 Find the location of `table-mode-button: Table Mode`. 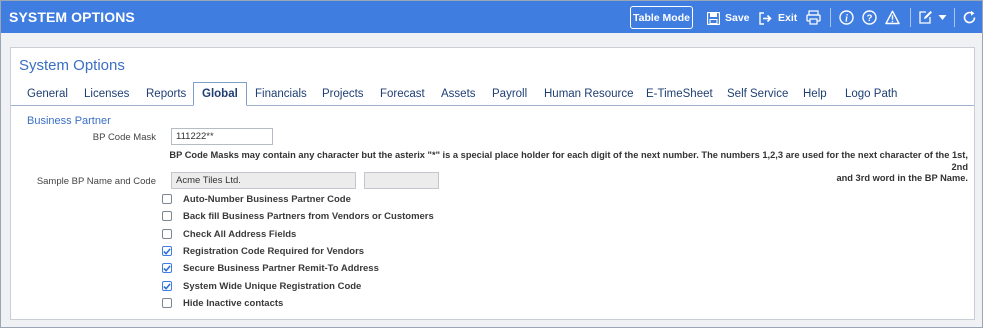

table-mode-button: Table Mode is located at coordinates (661, 17).